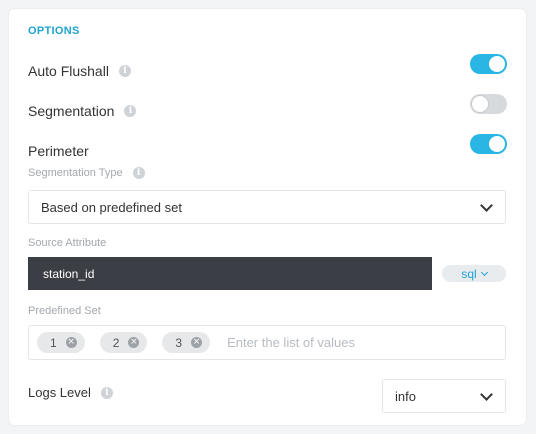 This screenshot has height=434, width=536. Describe the element at coordinates (59, 392) in the screenshot. I see `logs-level-label: Logs Level` at that location.